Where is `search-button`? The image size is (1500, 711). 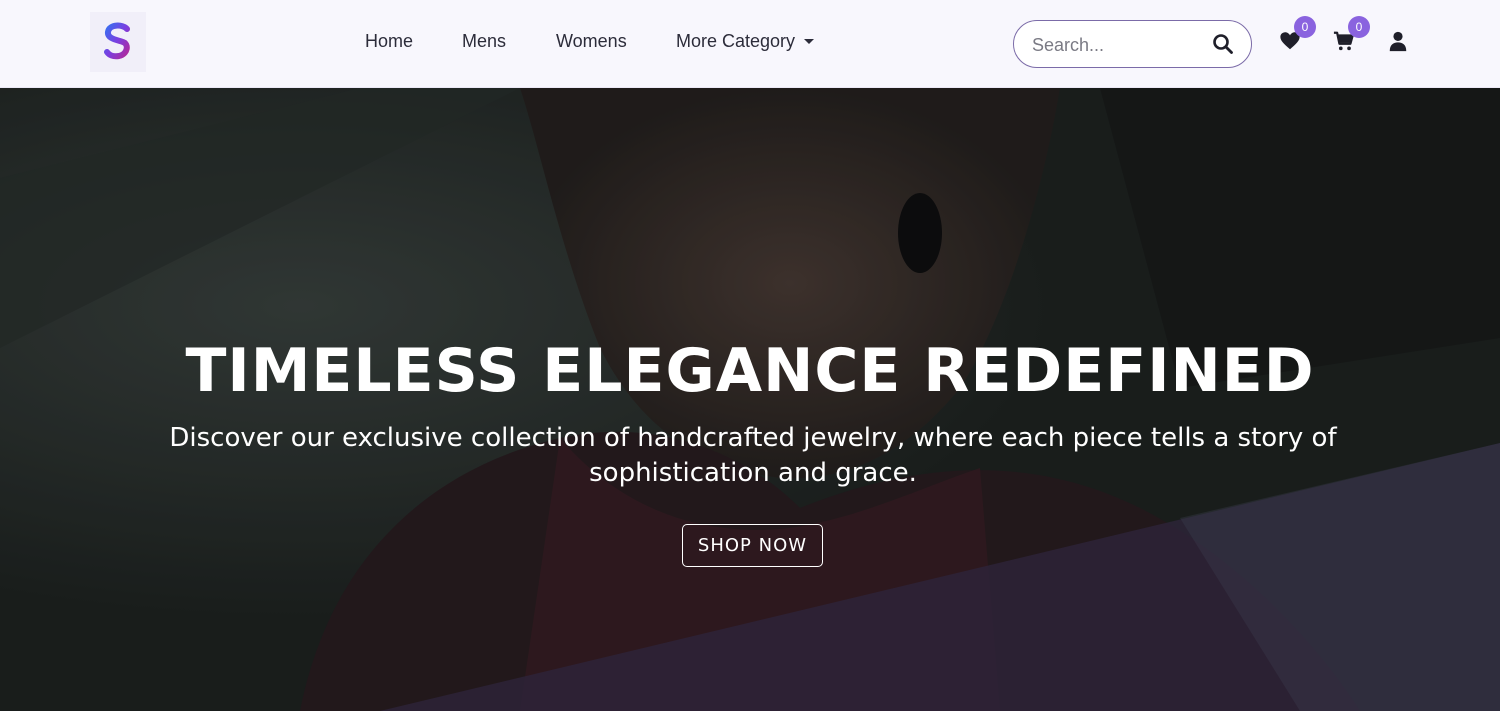 search-button is located at coordinates (1223, 44).